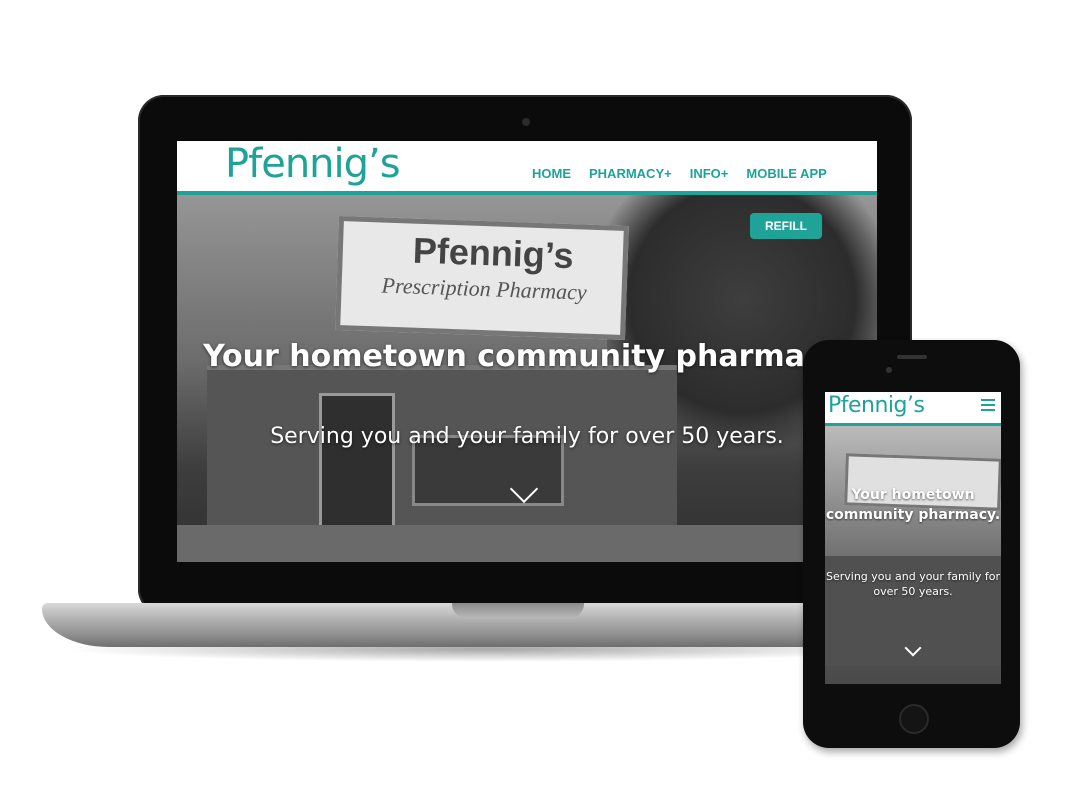 The width and height of the screenshot is (1080, 810). What do you see at coordinates (484, 288) in the screenshot?
I see `sign-line-2: Prescription Pharmacy` at bounding box center [484, 288].